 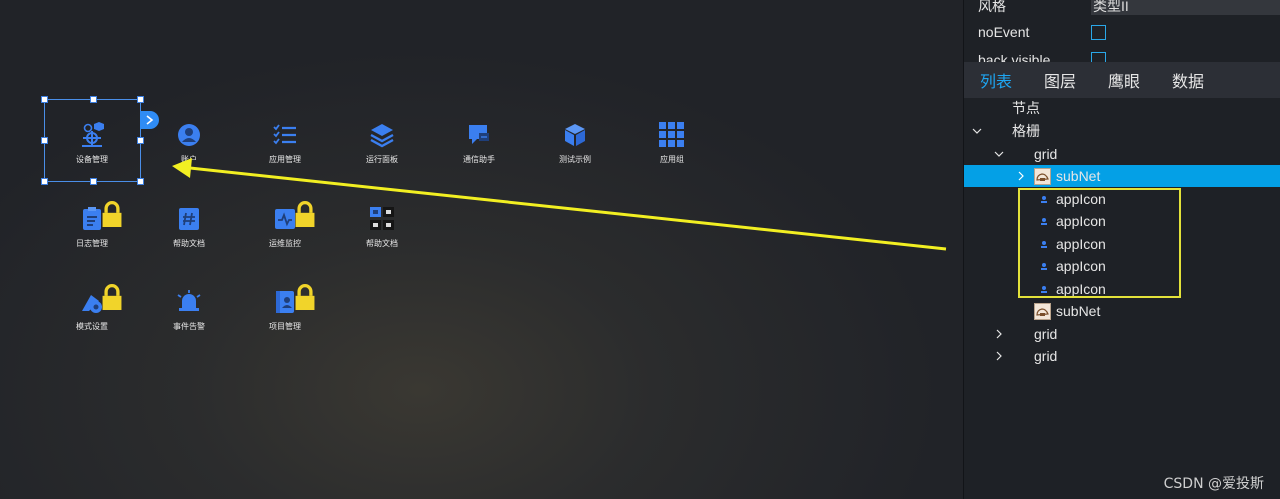 What do you see at coordinates (479, 152) in the screenshot?
I see `app-tile-chat-assistant: 通信助手` at bounding box center [479, 152].